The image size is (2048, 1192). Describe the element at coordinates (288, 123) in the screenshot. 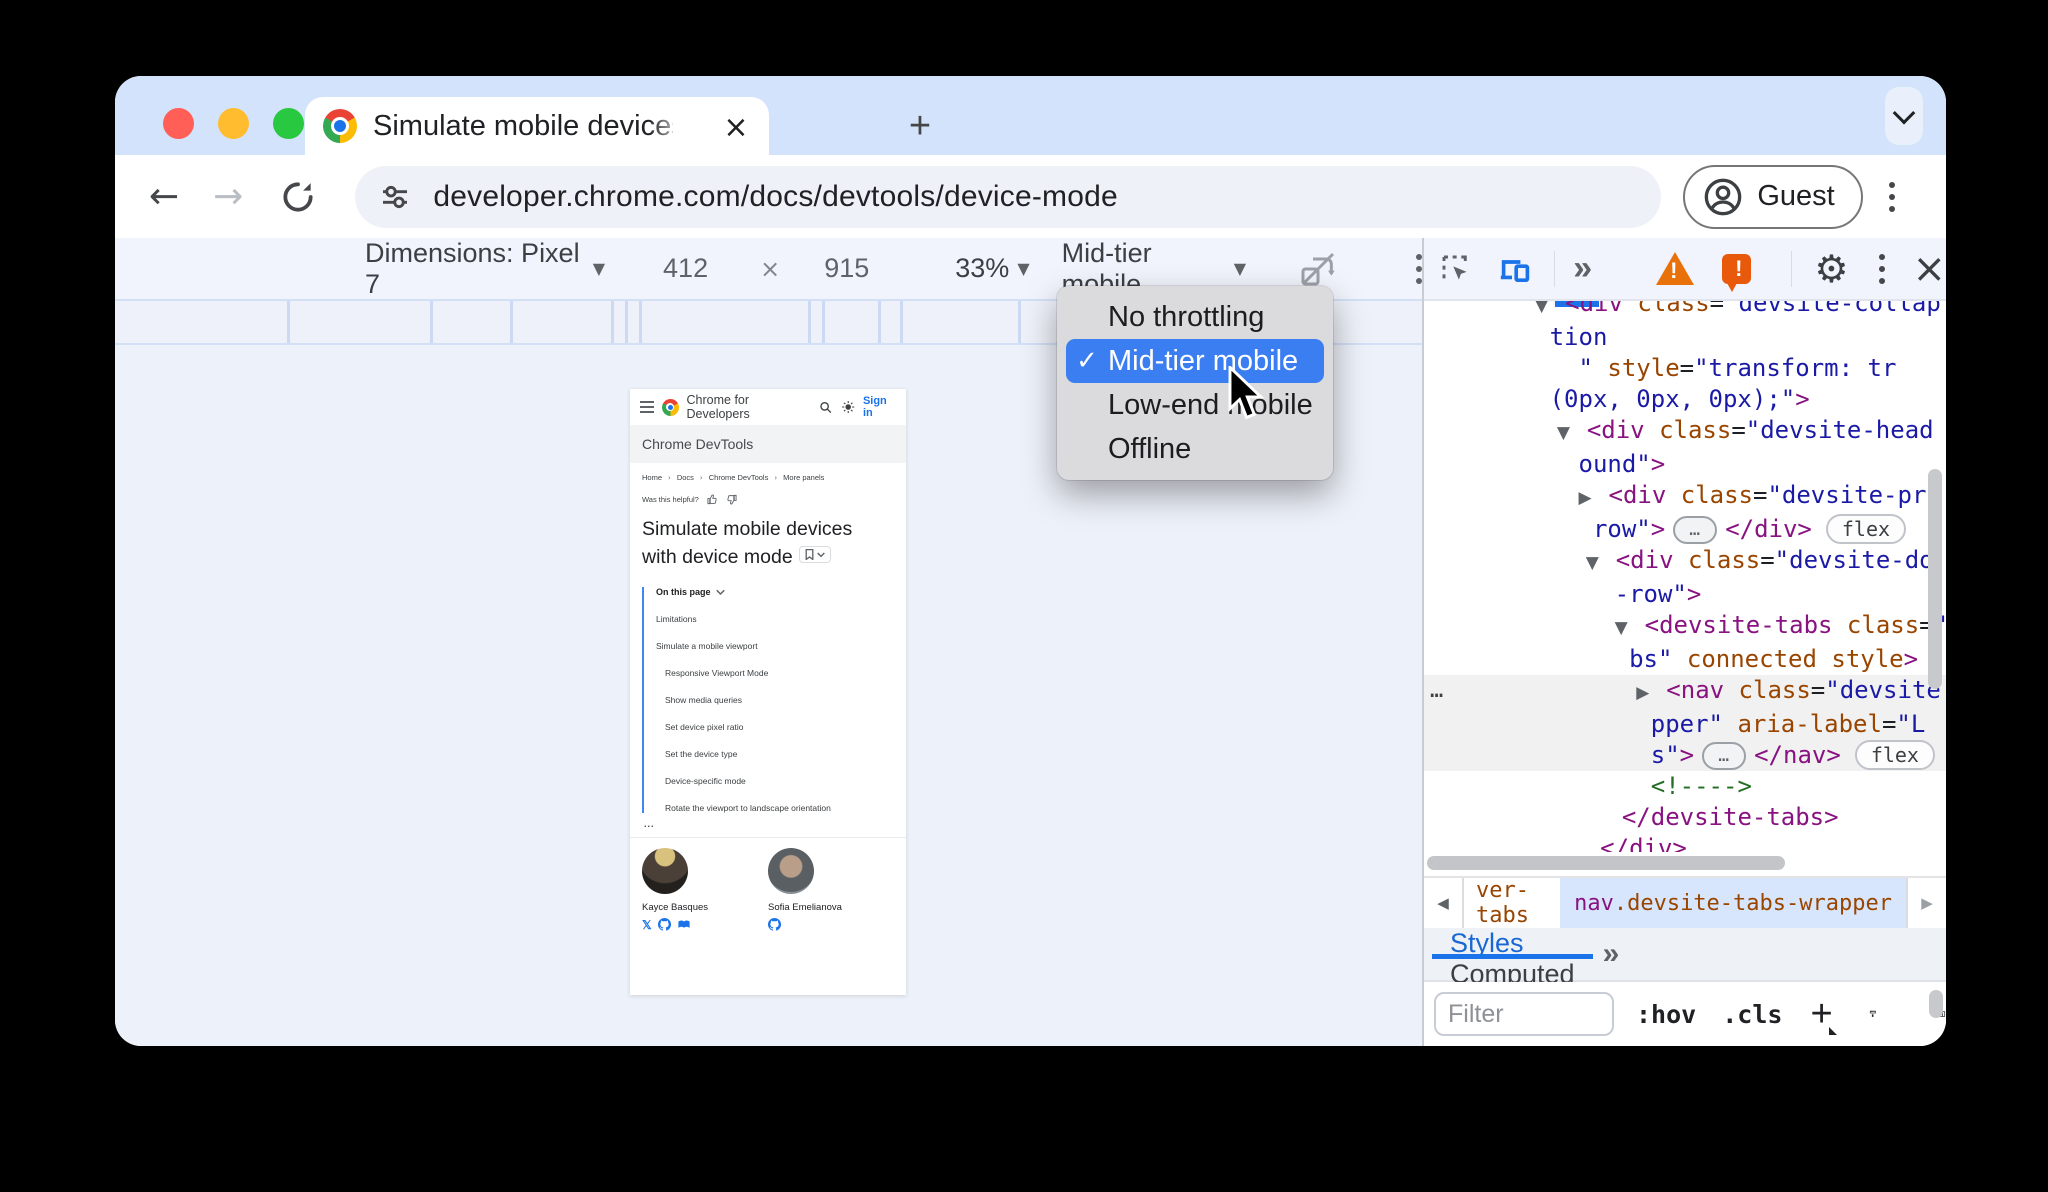

I see `zoom-window-button` at that location.